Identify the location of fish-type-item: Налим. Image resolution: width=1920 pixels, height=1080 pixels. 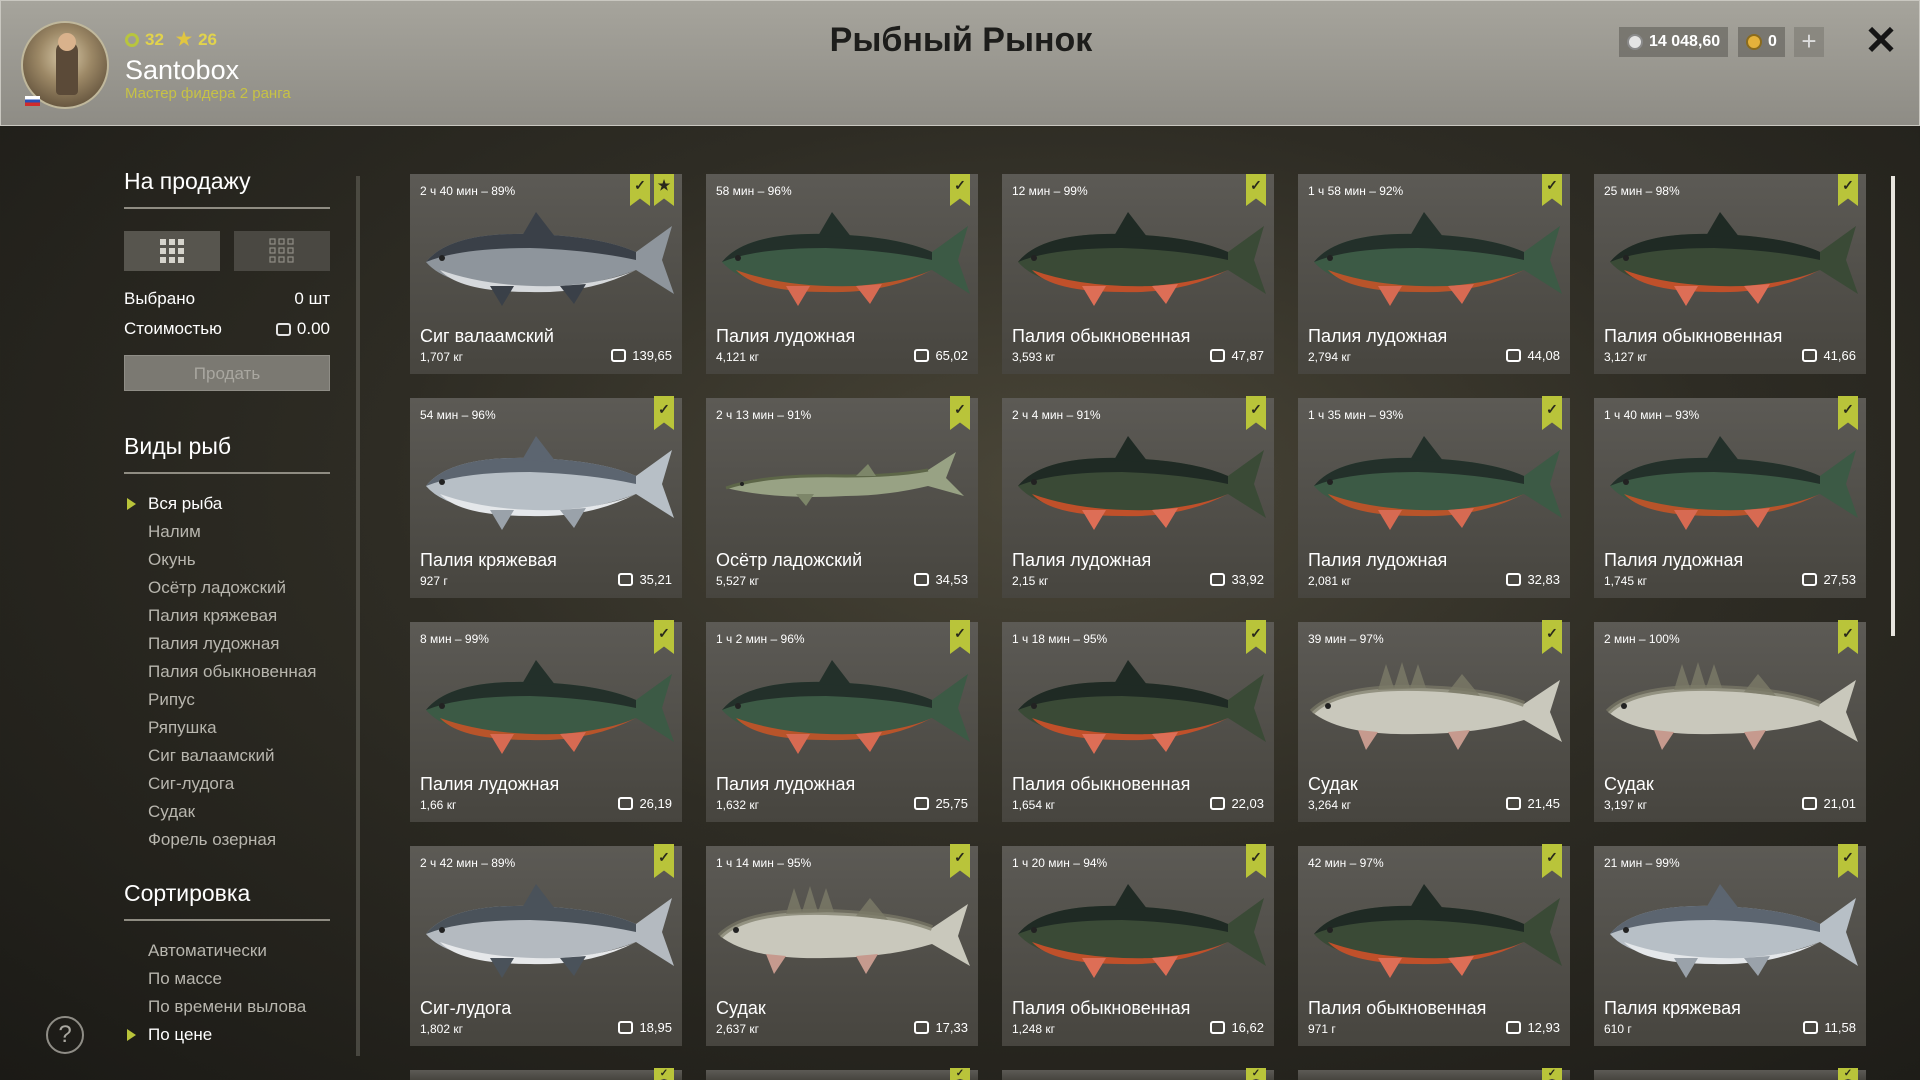
(227, 532).